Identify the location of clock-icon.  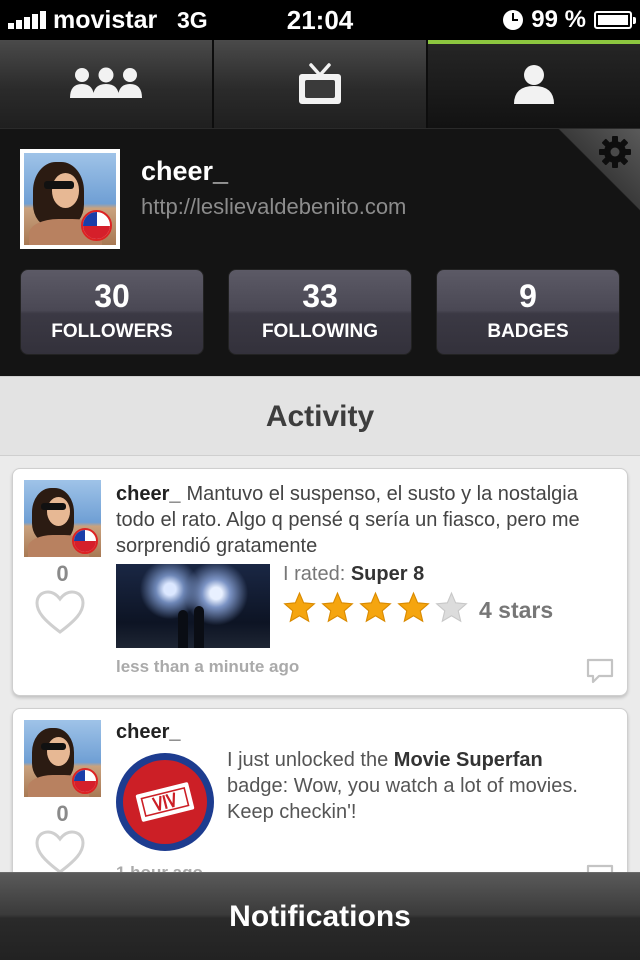
(513, 20).